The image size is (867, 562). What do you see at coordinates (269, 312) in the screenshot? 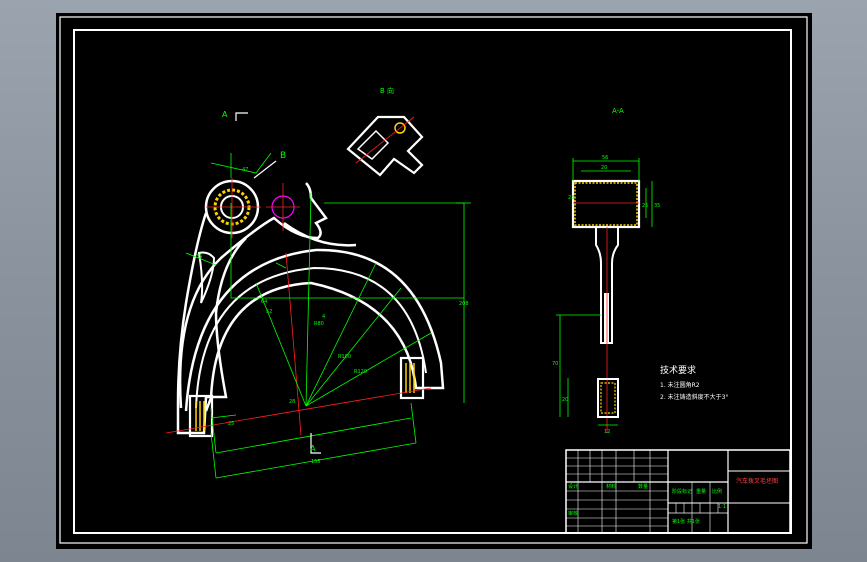
I see `dim-text: 52` at bounding box center [269, 312].